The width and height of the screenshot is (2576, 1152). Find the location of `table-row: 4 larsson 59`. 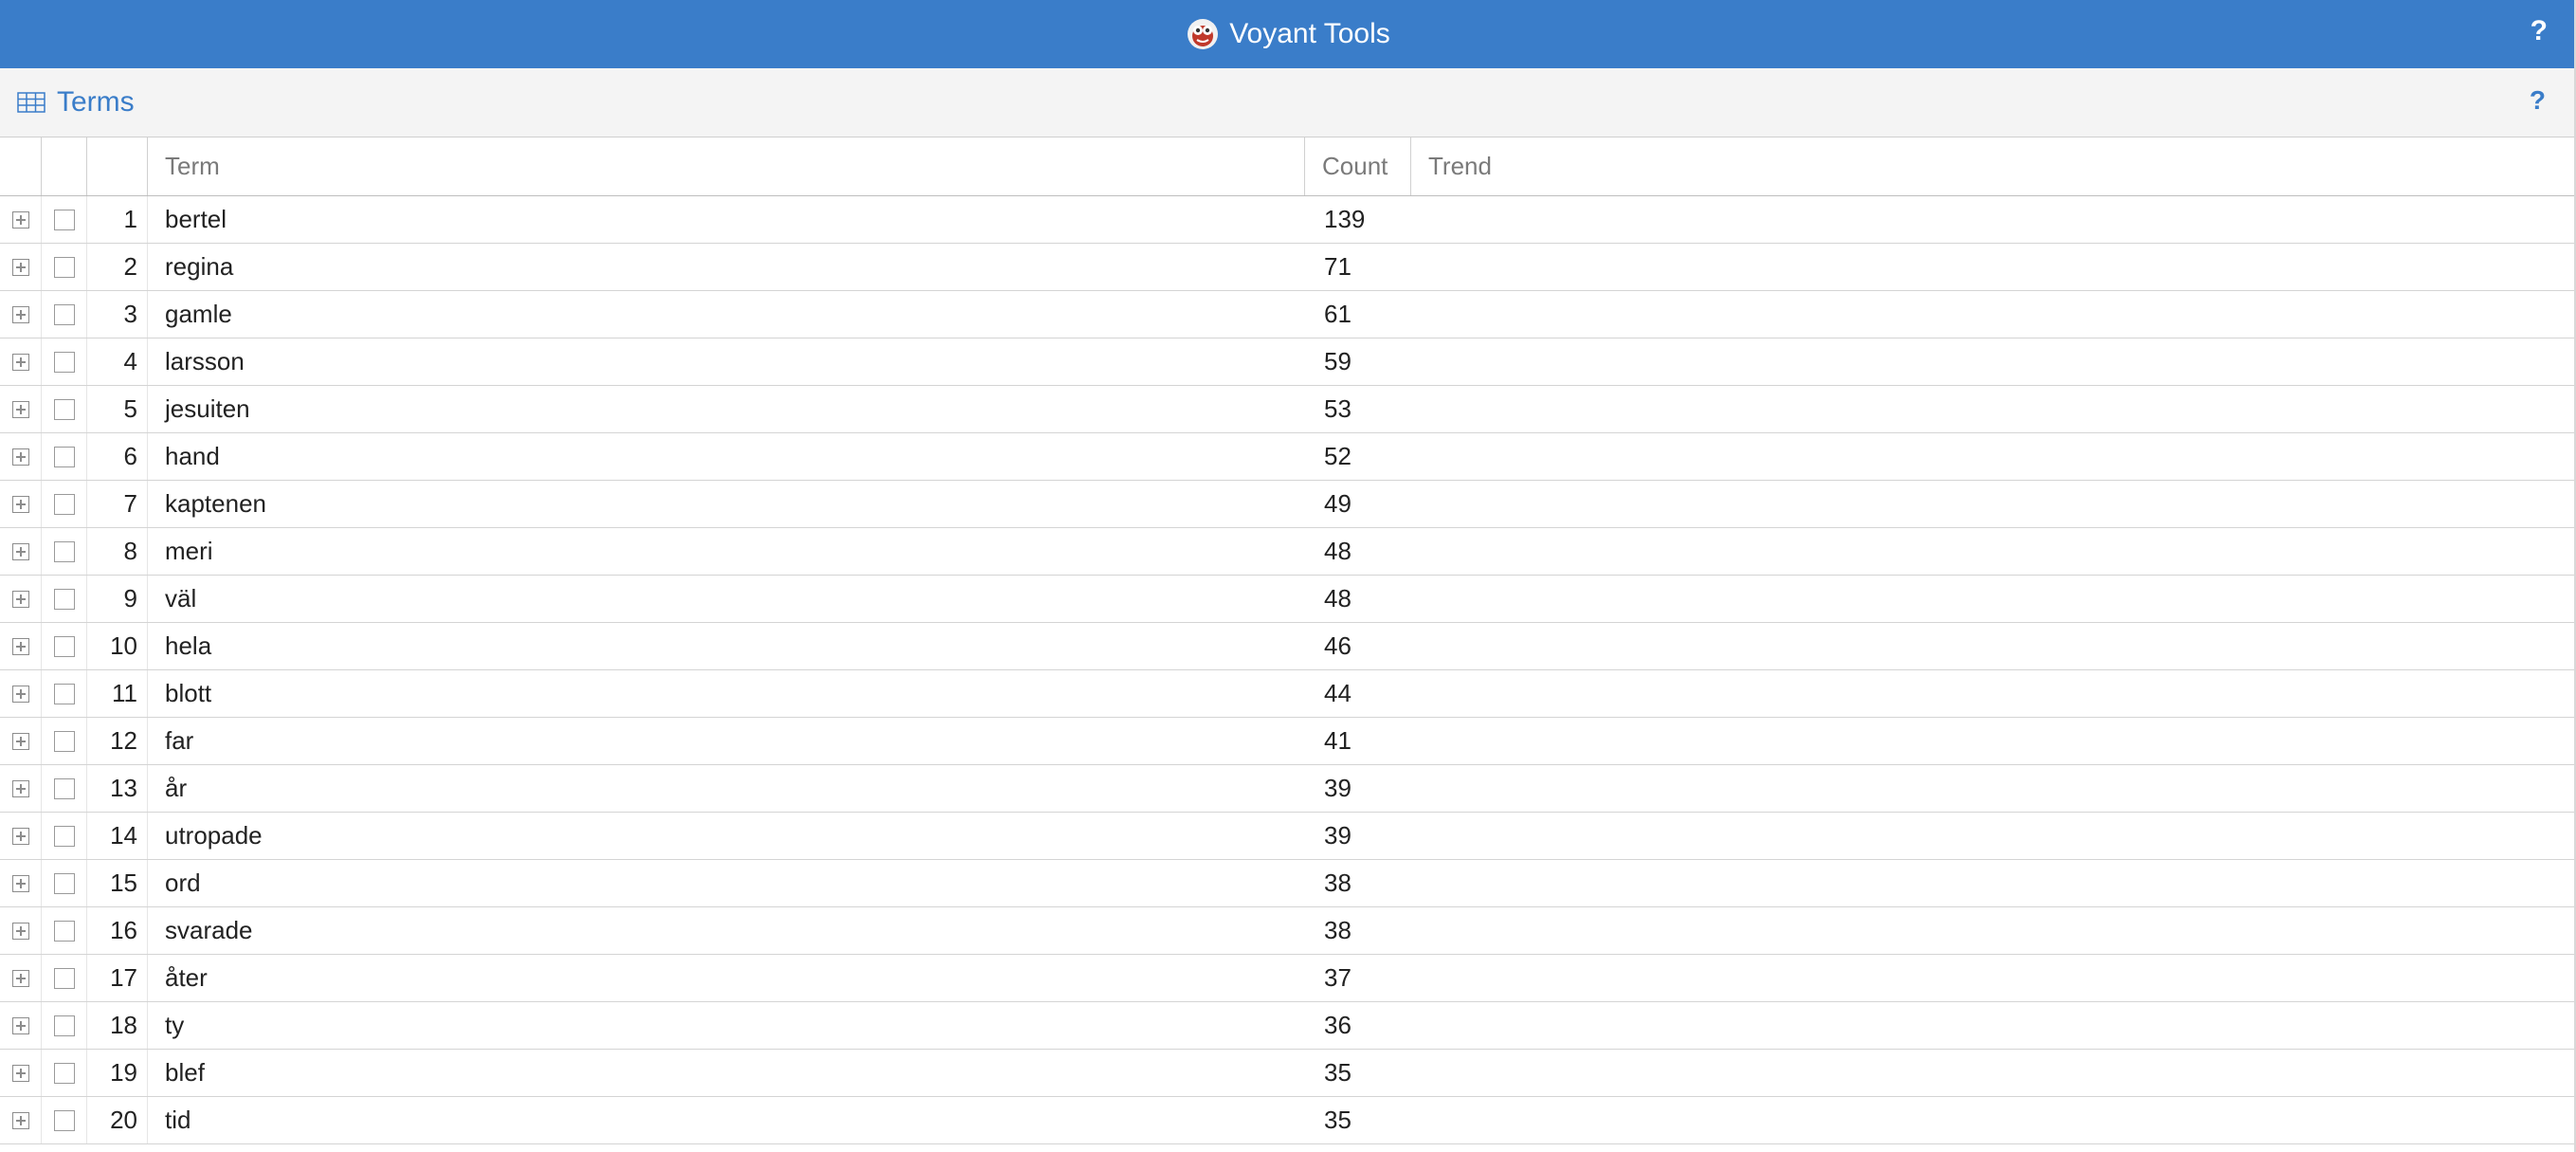

table-row: 4 larsson 59 is located at coordinates (1287, 362).